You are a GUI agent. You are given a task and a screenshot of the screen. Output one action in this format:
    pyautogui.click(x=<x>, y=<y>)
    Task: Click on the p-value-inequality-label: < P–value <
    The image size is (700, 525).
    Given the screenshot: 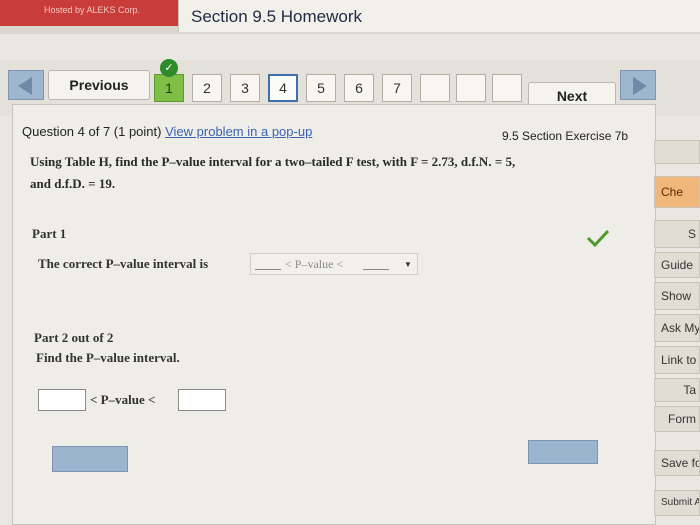 What is the action you would take?
    pyautogui.click(x=123, y=399)
    